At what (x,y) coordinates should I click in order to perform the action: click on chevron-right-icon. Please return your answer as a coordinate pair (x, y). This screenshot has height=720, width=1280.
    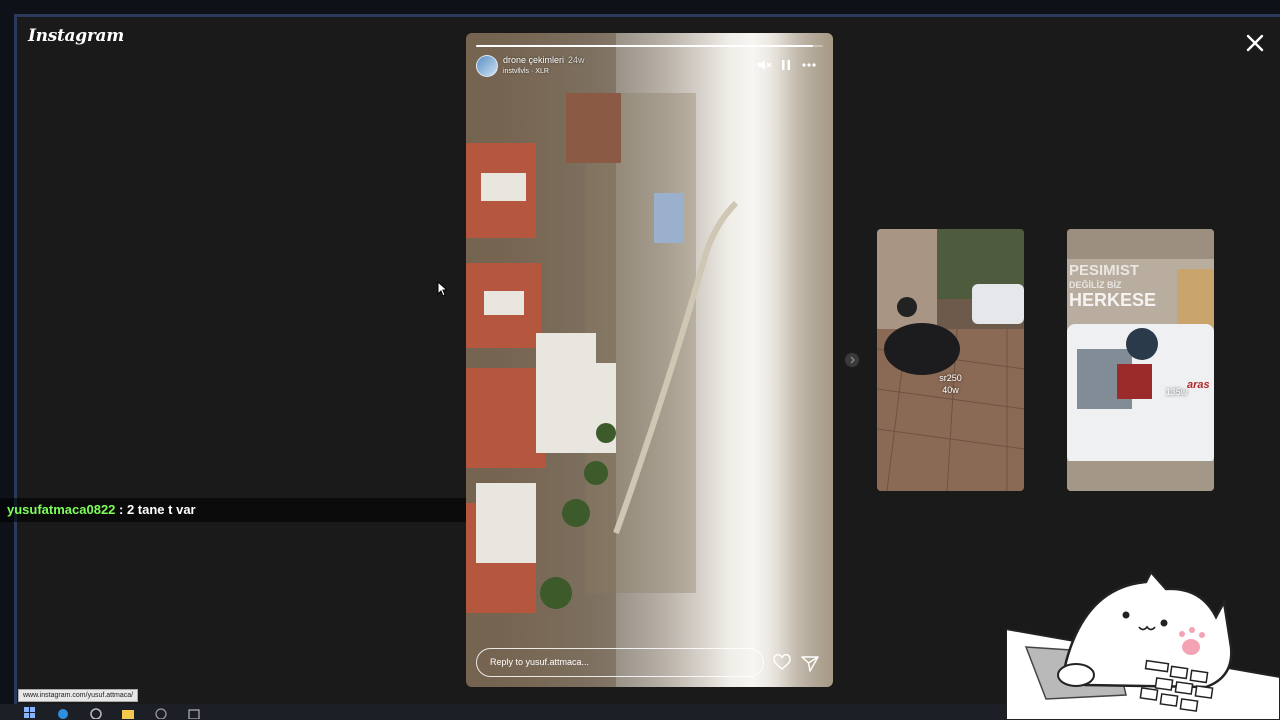
    Looking at the image, I should click on (852, 360).